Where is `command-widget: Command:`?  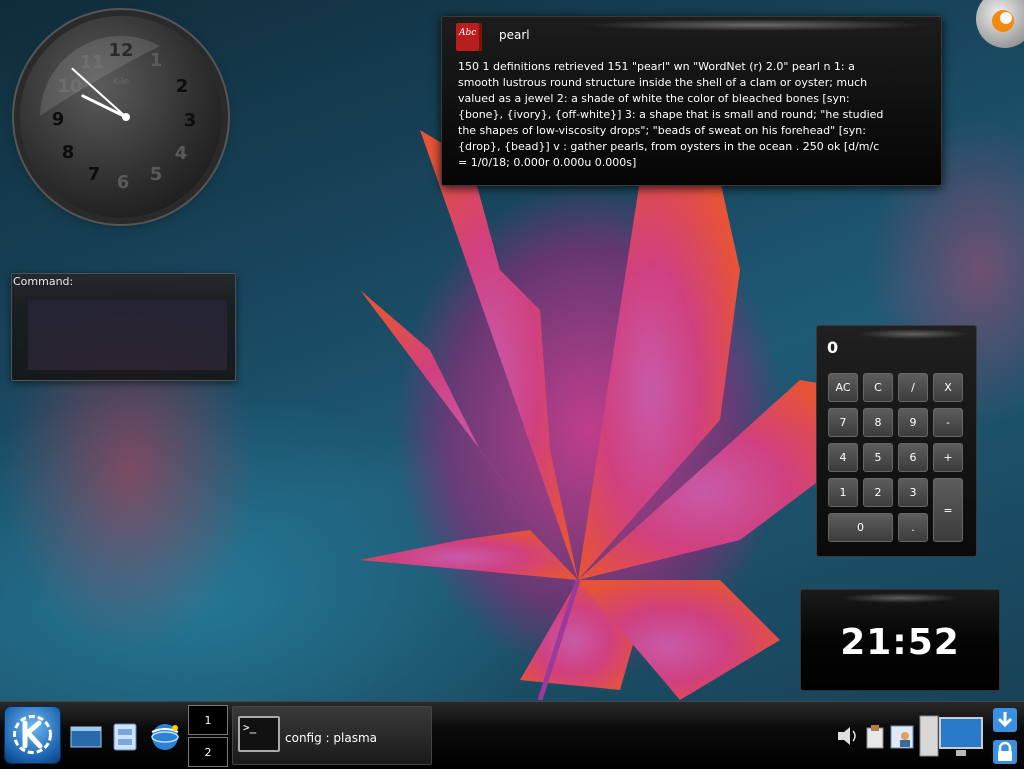 command-widget: Command: is located at coordinates (123, 327).